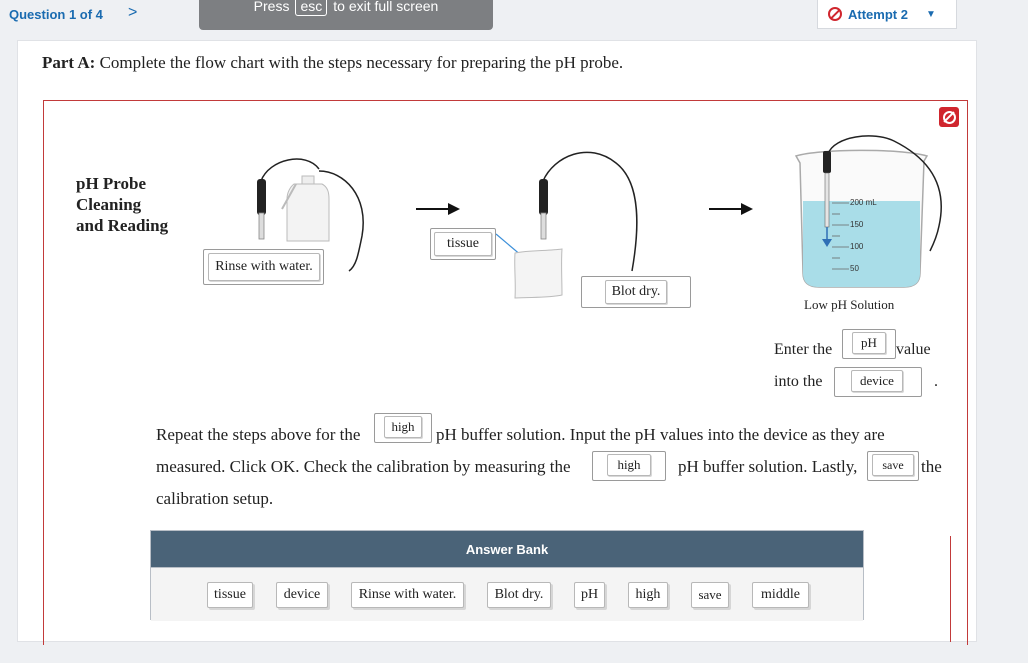 The height and width of the screenshot is (663, 1028). I want to click on fullscreen-banner: Press esc to exit full screen, so click(346, 15).